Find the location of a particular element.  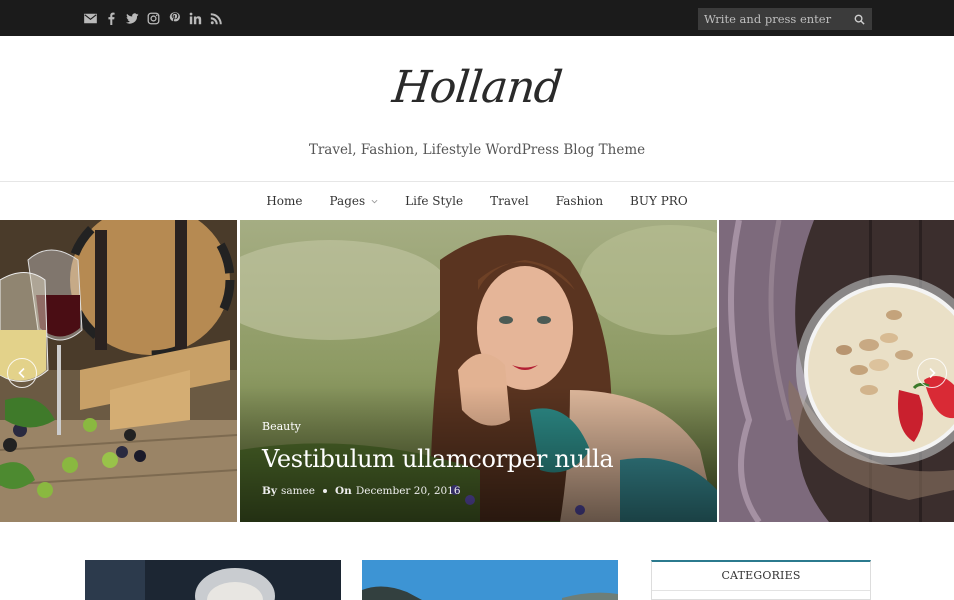

pinterest-icon is located at coordinates (174, 18).